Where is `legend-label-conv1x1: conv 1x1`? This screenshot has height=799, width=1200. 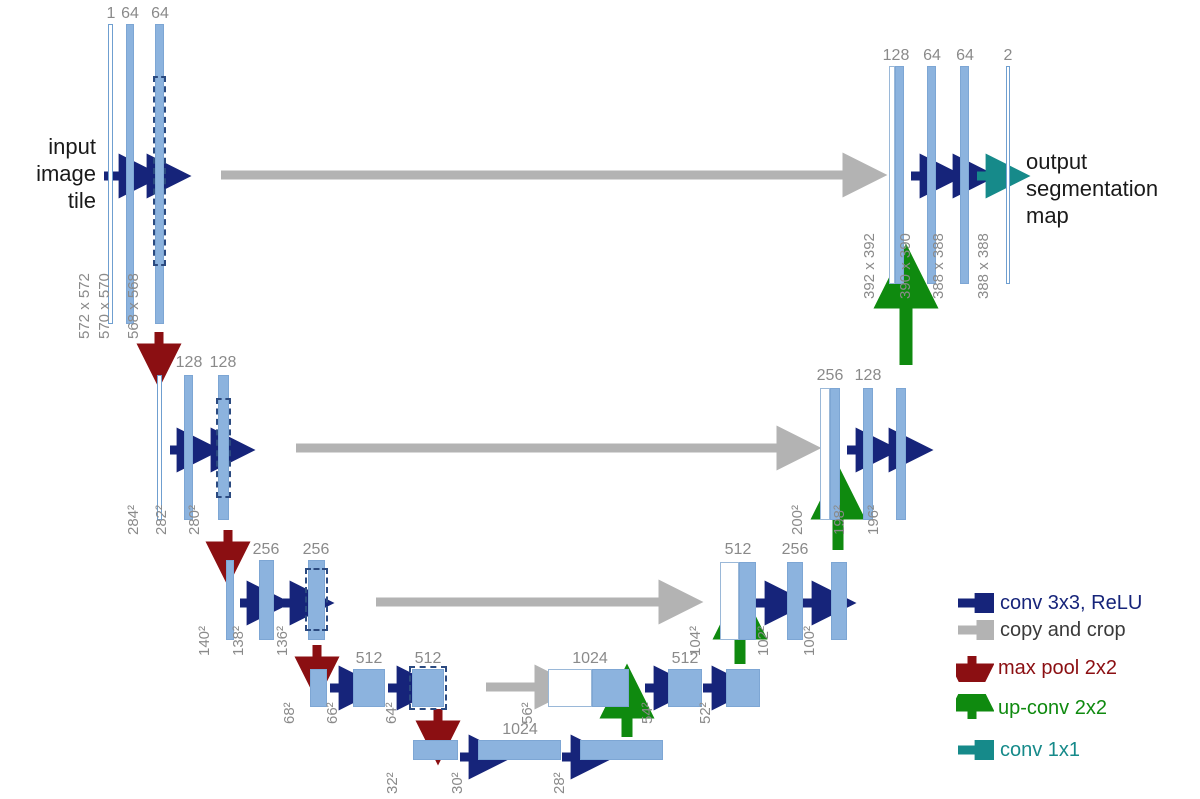 legend-label-conv1x1: conv 1x1 is located at coordinates (1040, 750).